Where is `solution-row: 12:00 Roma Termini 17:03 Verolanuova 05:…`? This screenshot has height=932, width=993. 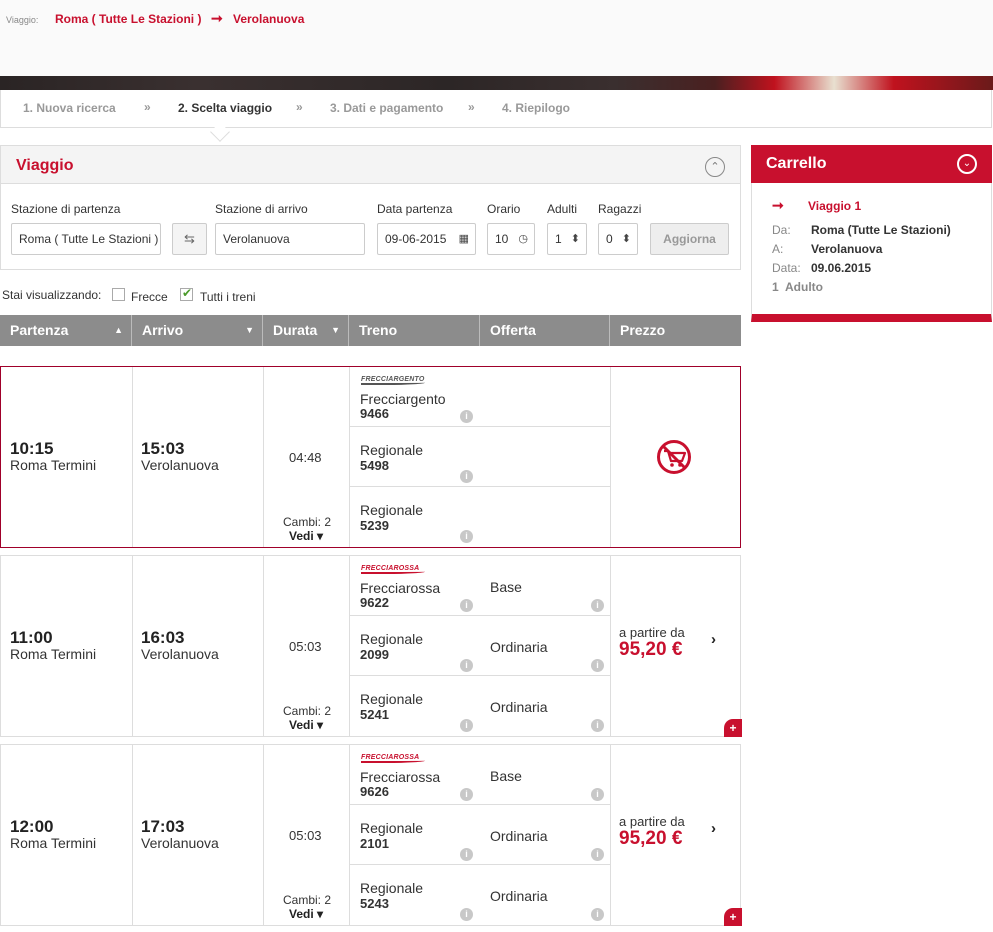 solution-row: 12:00 Roma Termini 17:03 Verolanuova 05:… is located at coordinates (371, 835).